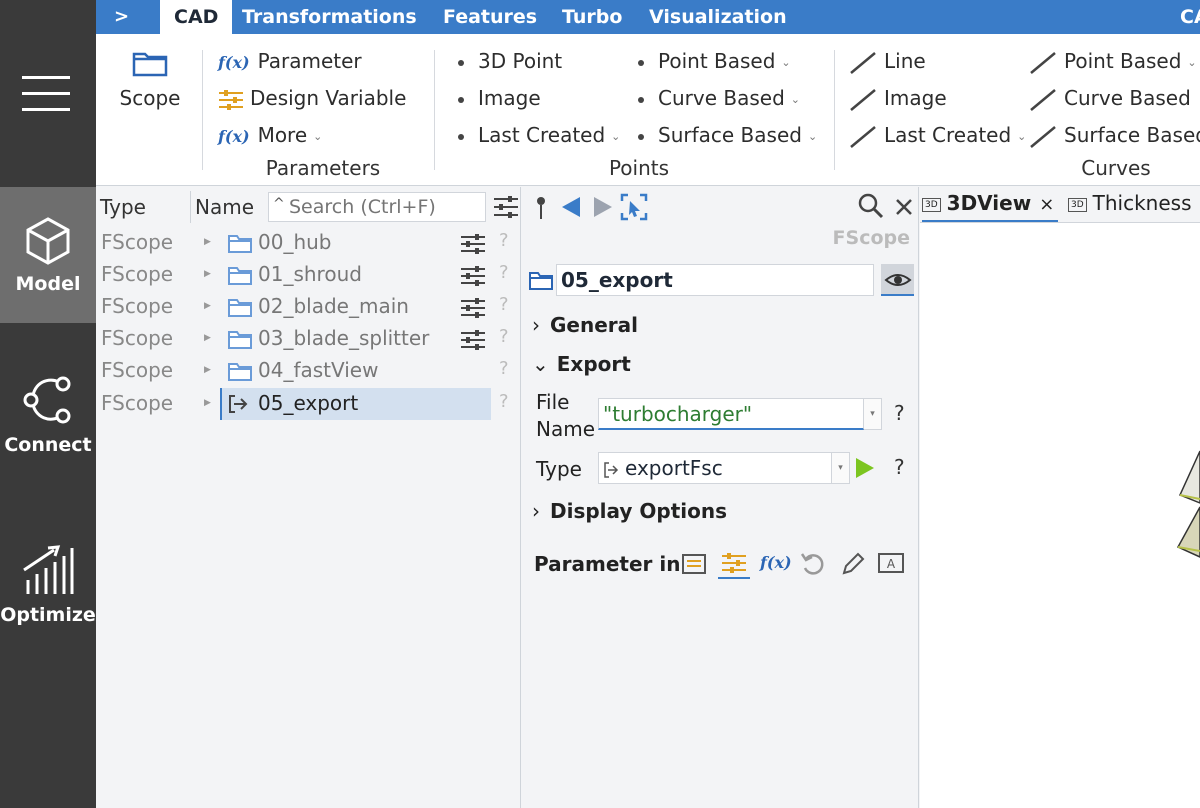 This screenshot has width=1200, height=808. I want to click on column-header-name: Name, so click(224, 207).